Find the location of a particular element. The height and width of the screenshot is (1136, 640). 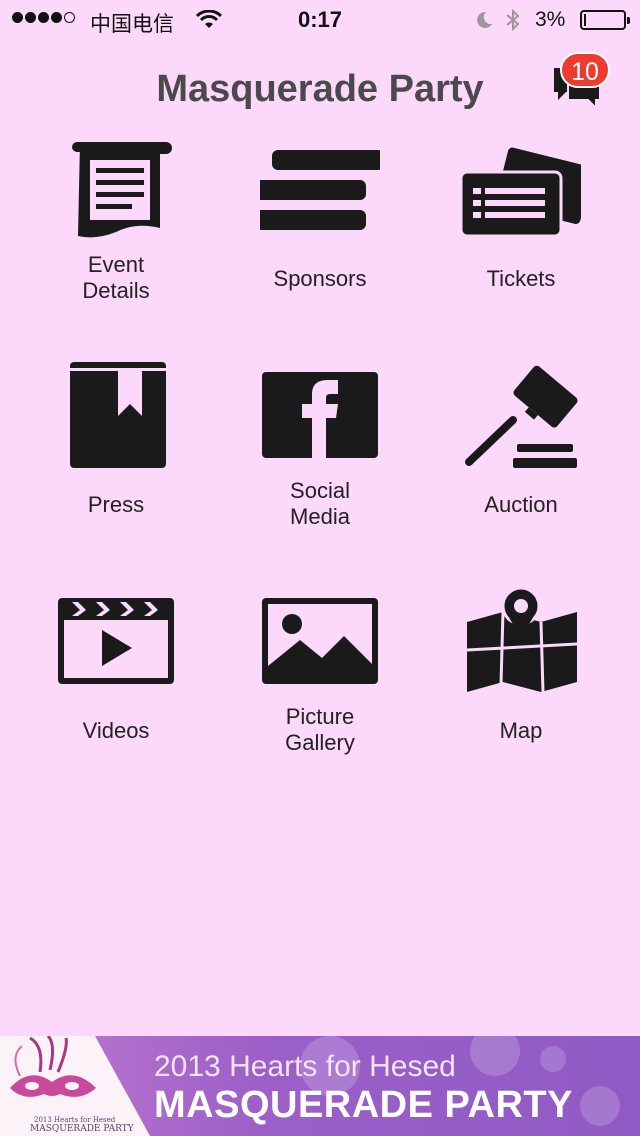

facebook-icon is located at coordinates (320, 415).